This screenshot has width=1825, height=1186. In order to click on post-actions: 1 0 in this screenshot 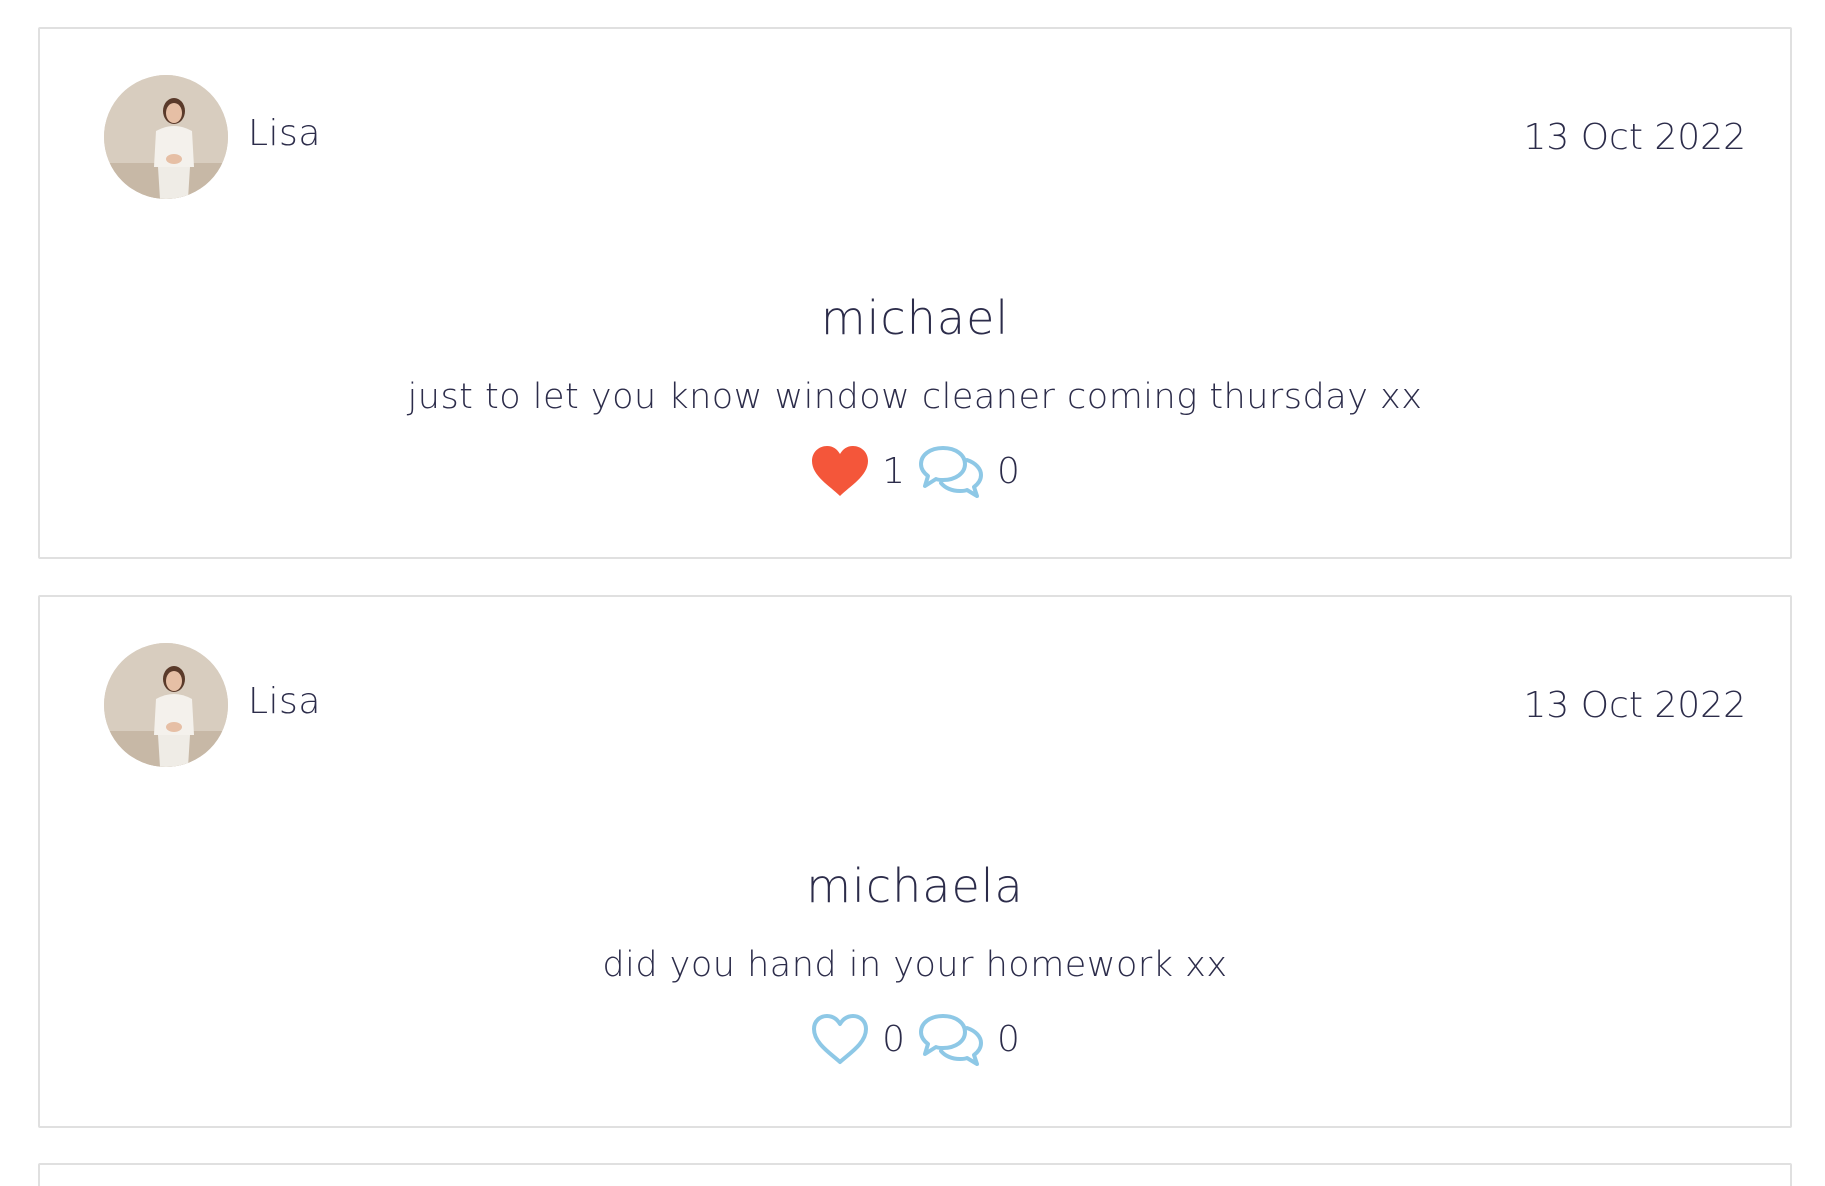, I will do `click(915, 471)`.